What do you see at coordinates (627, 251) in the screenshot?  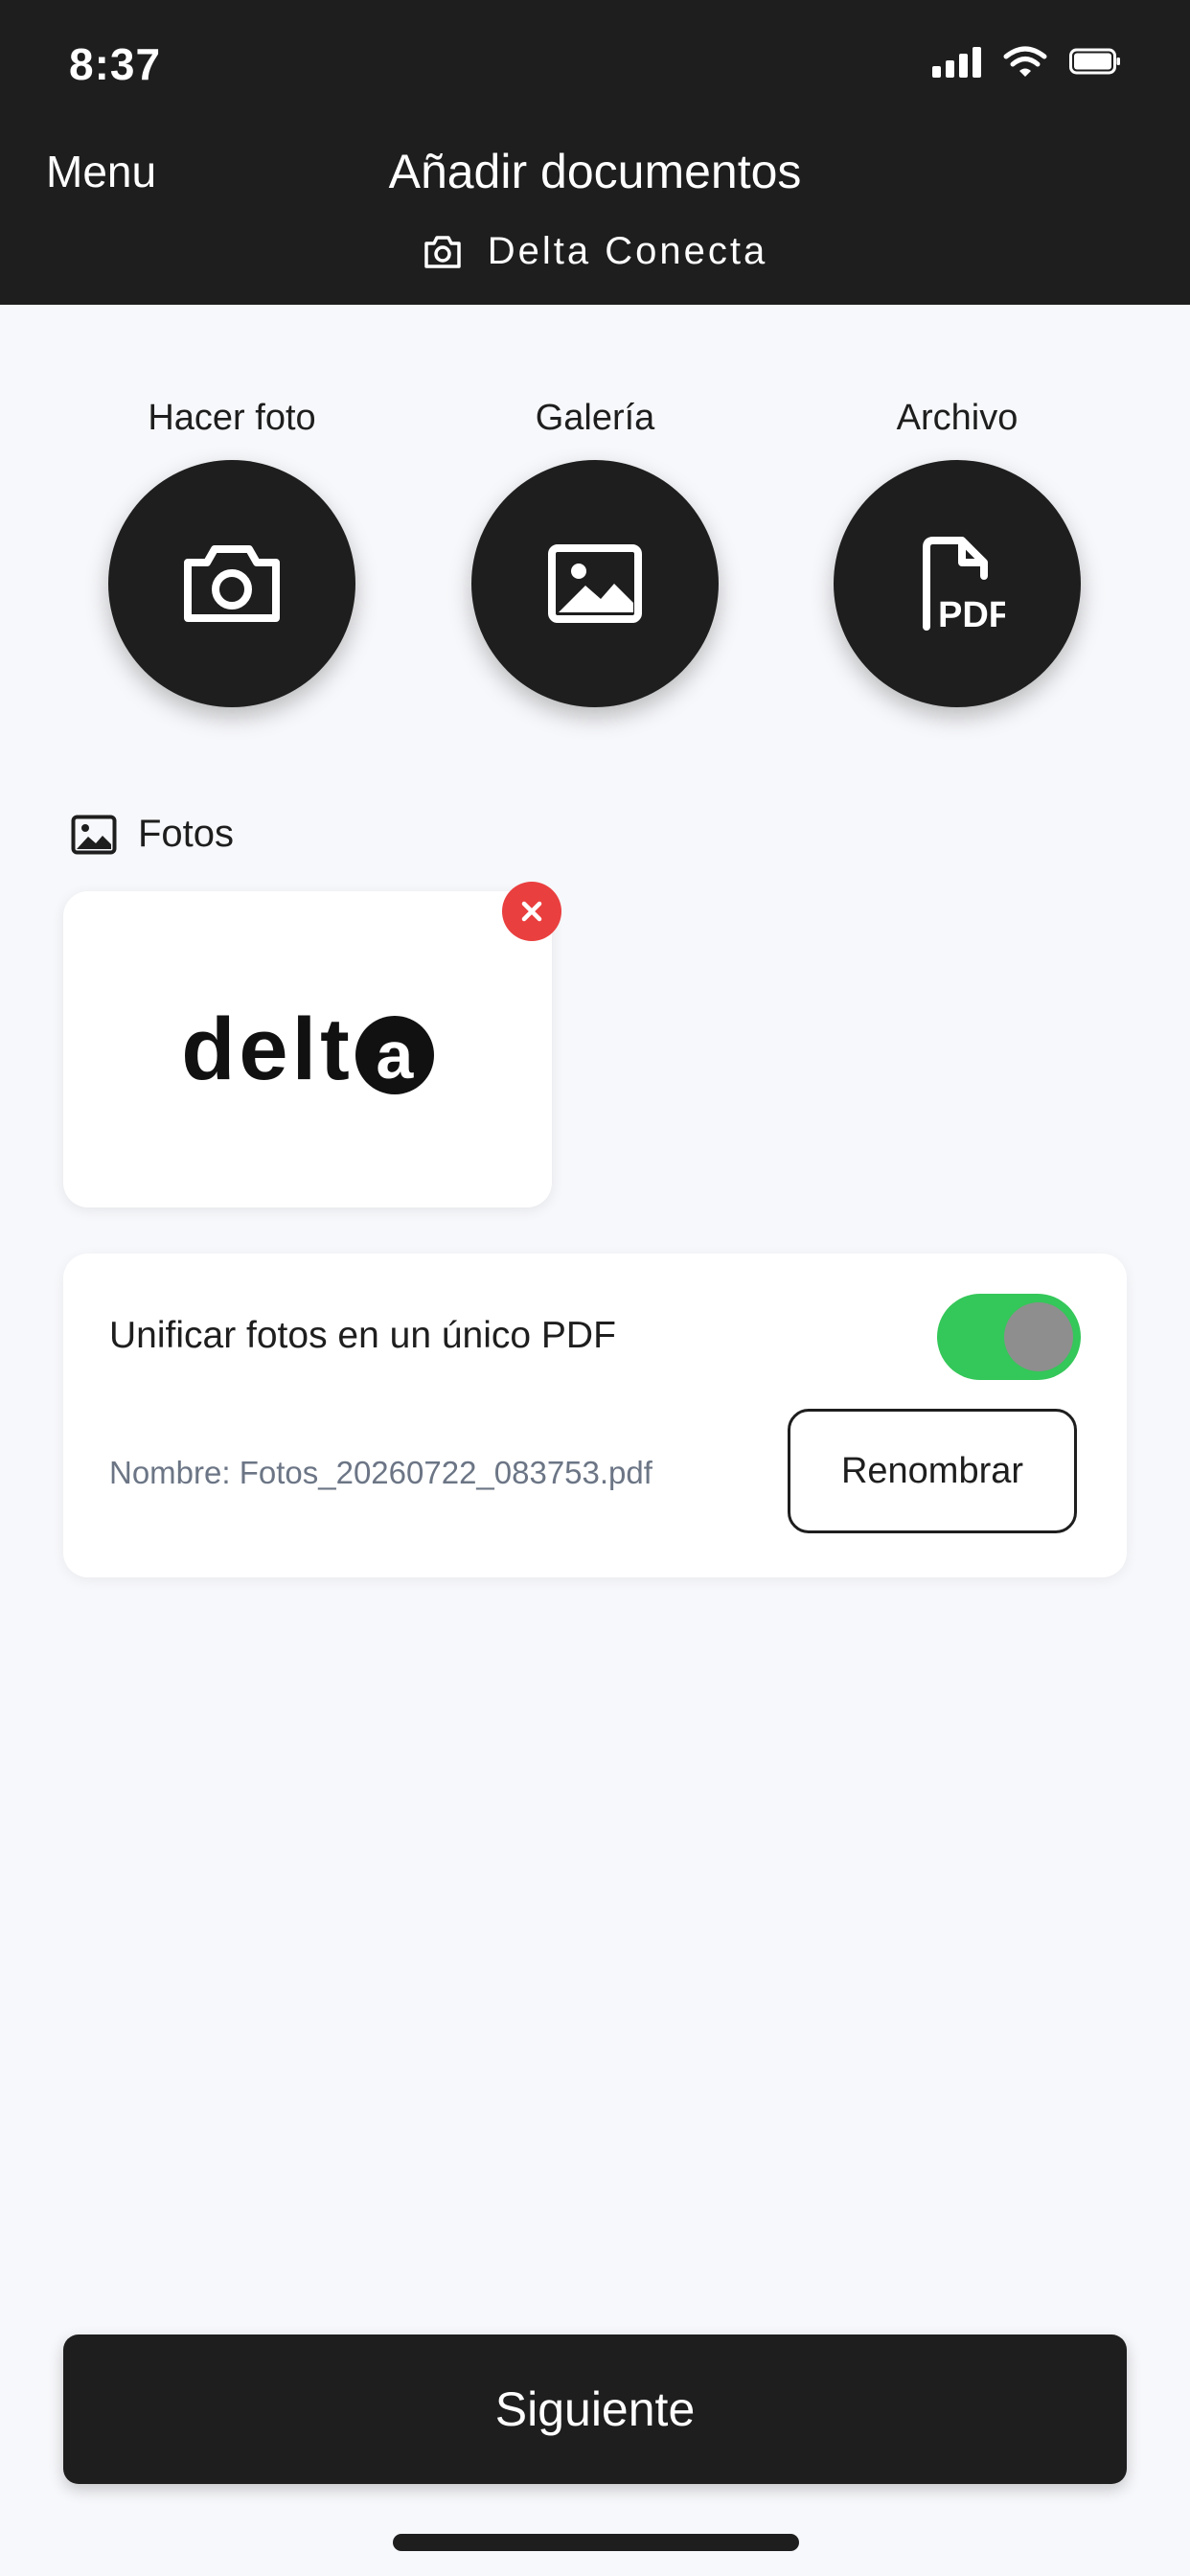 I see `subtitle-text: Delta Conecta` at bounding box center [627, 251].